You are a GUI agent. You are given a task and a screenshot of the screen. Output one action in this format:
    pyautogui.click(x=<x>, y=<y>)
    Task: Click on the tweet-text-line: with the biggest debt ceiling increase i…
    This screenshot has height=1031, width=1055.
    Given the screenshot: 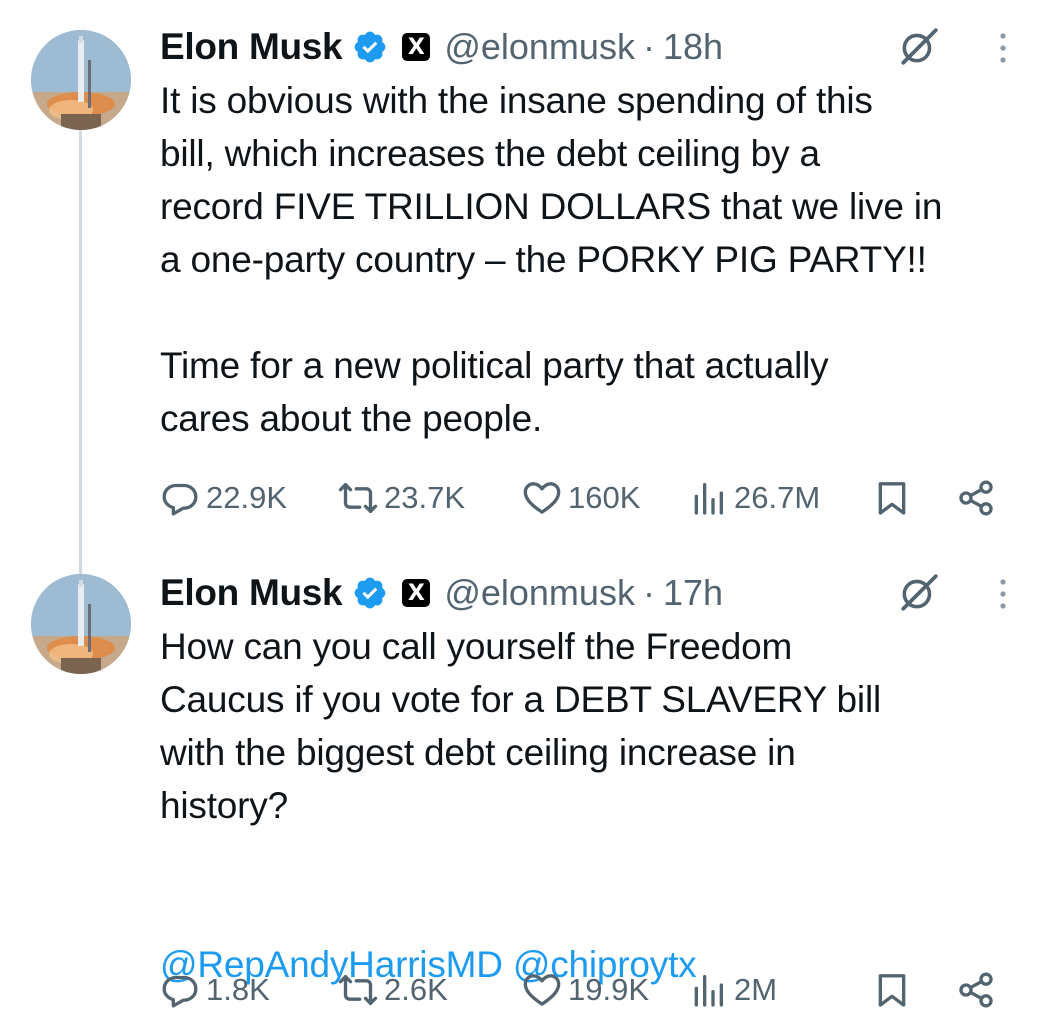 What is the action you would take?
    pyautogui.click(x=478, y=752)
    